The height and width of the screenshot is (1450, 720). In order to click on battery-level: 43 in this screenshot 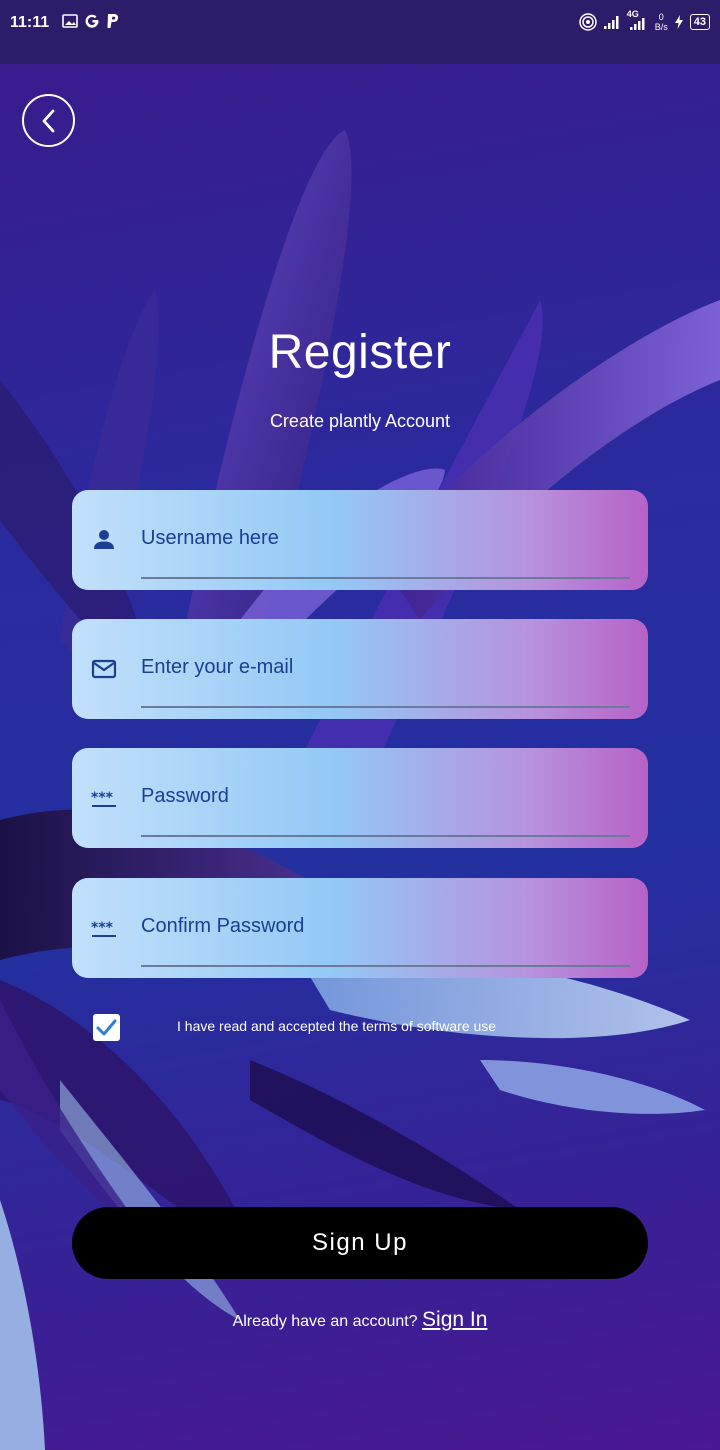, I will do `click(699, 22)`.